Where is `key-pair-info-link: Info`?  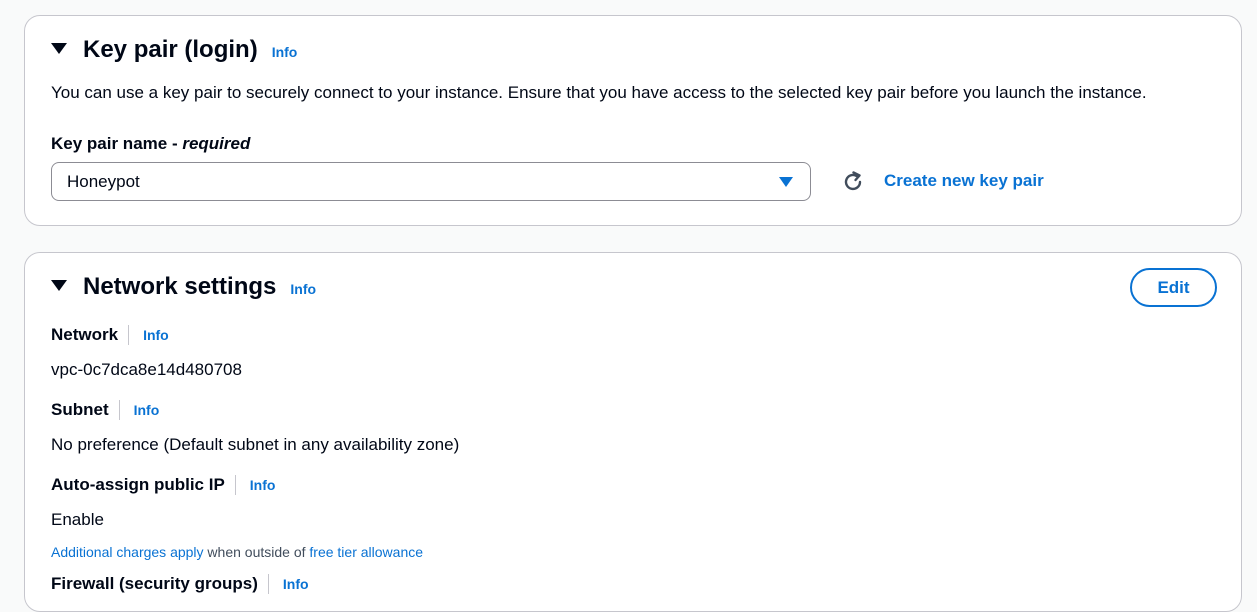 key-pair-info-link: Info is located at coordinates (285, 52).